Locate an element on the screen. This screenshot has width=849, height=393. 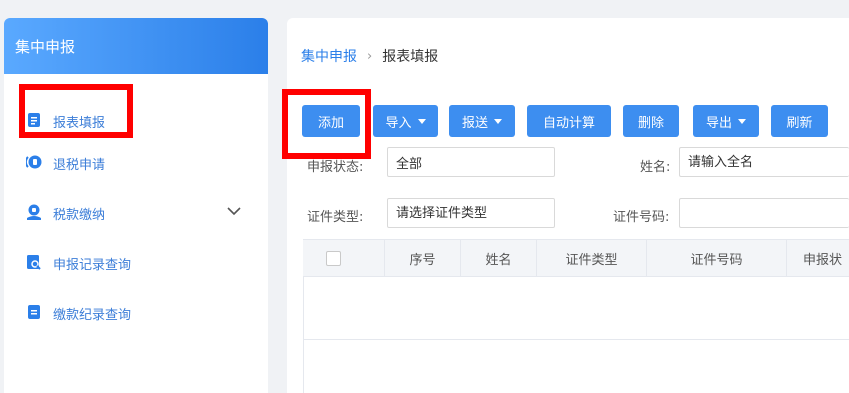
sidebar-item-label: 缴款纪录查询 is located at coordinates (92, 315).